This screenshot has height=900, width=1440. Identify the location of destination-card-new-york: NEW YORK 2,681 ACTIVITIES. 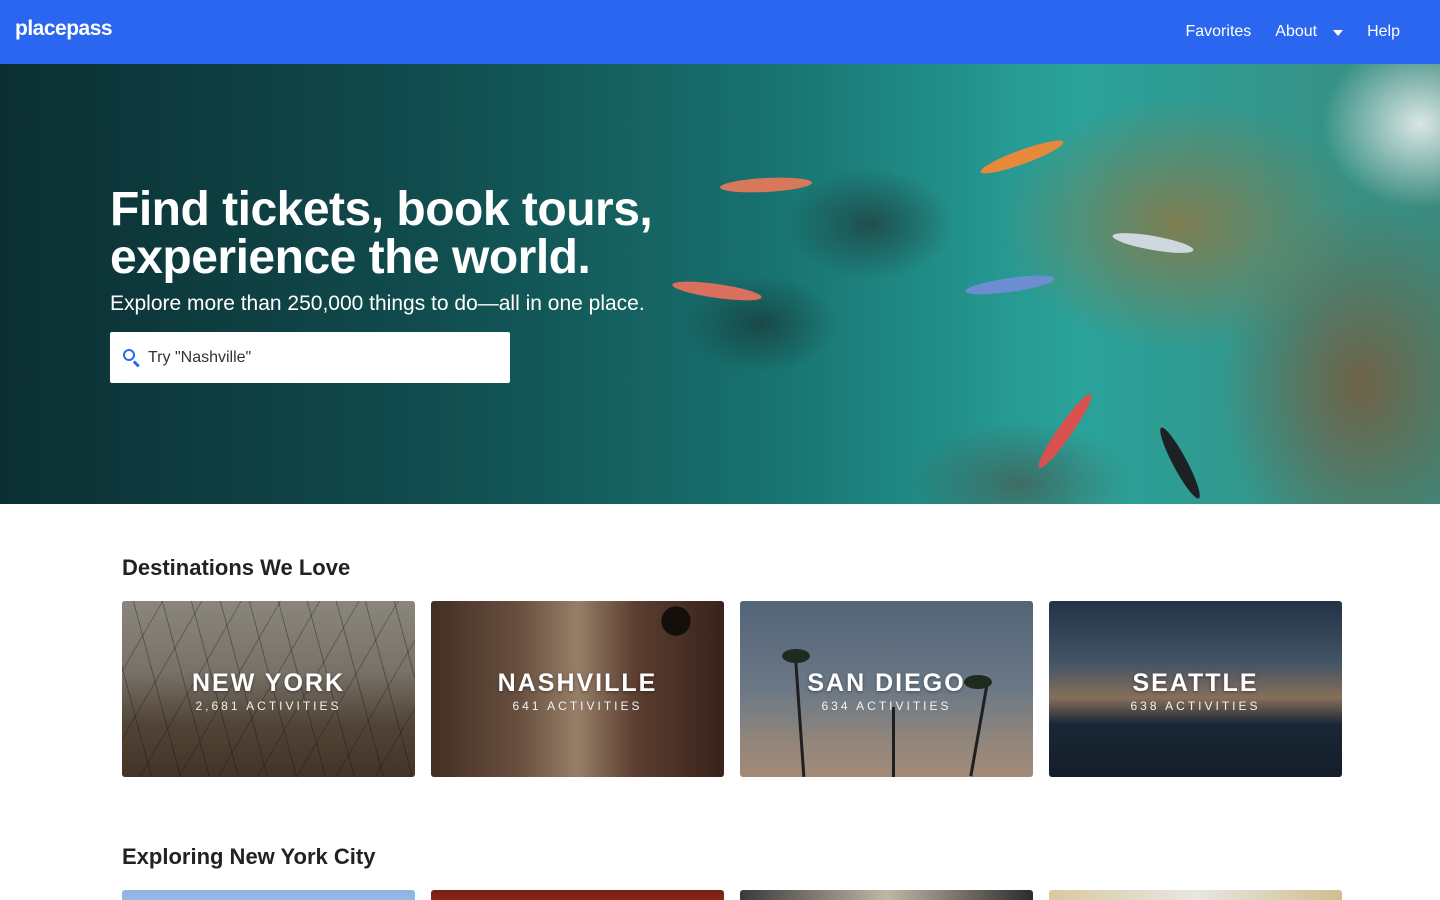
(268, 689).